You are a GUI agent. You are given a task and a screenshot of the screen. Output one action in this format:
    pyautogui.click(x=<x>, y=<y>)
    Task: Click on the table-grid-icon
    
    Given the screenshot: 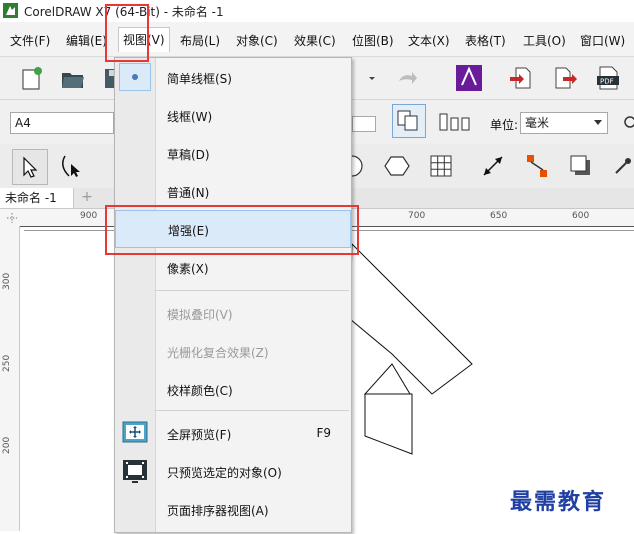 What is the action you would take?
    pyautogui.click(x=441, y=166)
    